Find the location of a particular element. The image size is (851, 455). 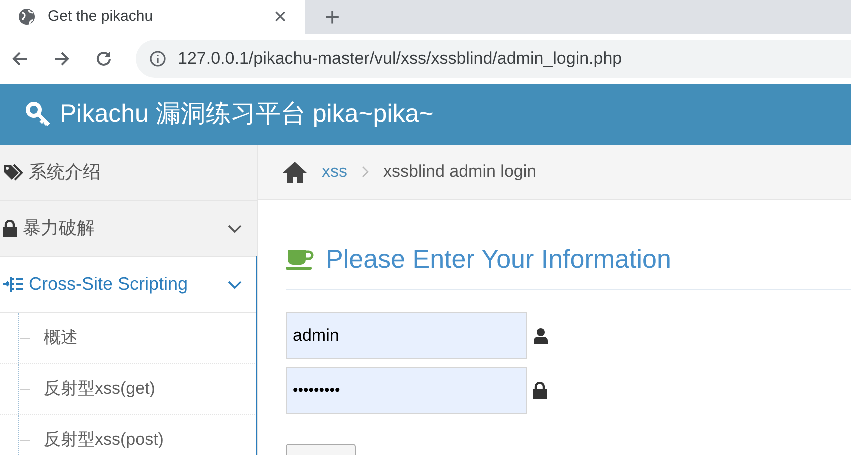

submenu-item: 概述 is located at coordinates (128, 338).